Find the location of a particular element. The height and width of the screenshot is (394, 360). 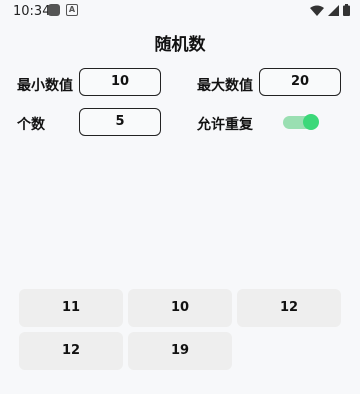

result-item: 19 is located at coordinates (180, 351).